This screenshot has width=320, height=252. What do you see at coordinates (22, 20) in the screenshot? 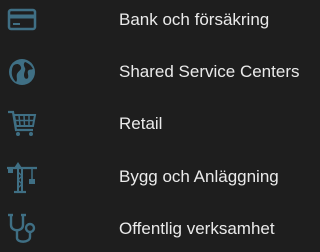
I see `credit-card-icon` at bounding box center [22, 20].